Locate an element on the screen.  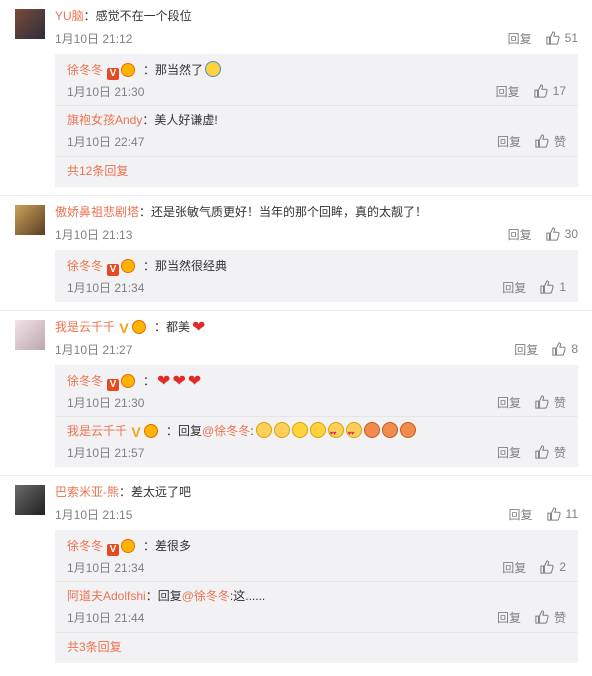
comment-text-line: 傲娇鼻祖悲剧塔：还是张敏气质更好！当年的那个回眸，真的太靓了！ is located at coordinates (316, 212).